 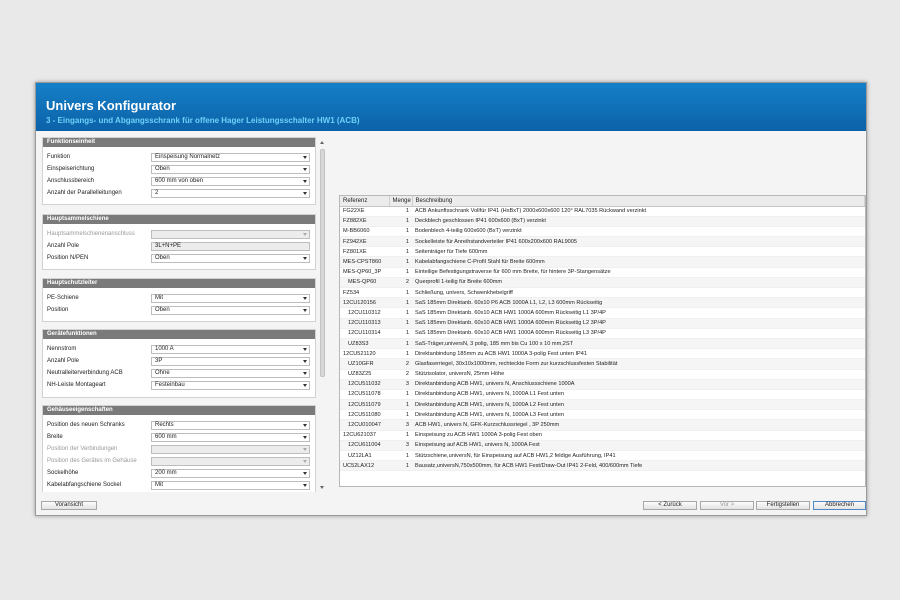 I want to click on anzahl-pole-select: 3P, so click(x=230, y=361).